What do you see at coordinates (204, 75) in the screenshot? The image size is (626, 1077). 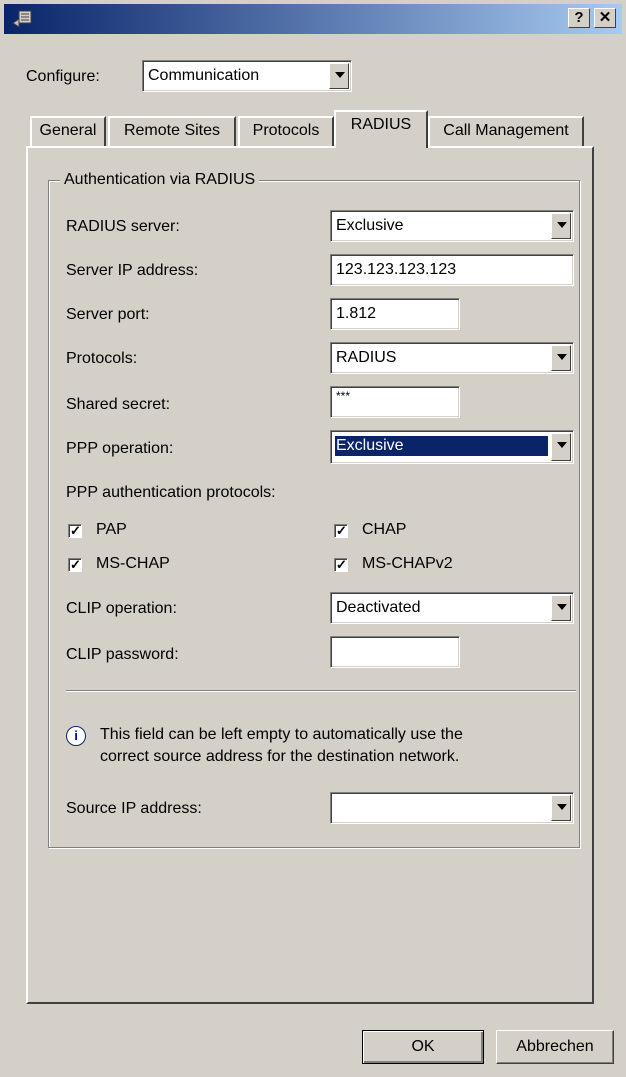 I see `configure-value: Communication` at bounding box center [204, 75].